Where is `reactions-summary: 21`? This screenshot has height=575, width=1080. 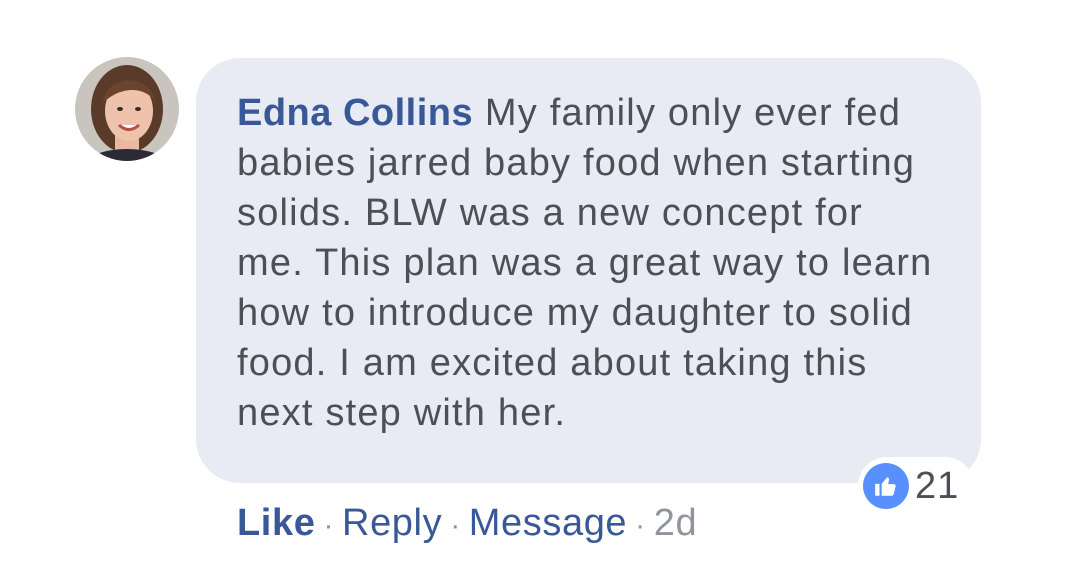 reactions-summary: 21 is located at coordinates (916, 486).